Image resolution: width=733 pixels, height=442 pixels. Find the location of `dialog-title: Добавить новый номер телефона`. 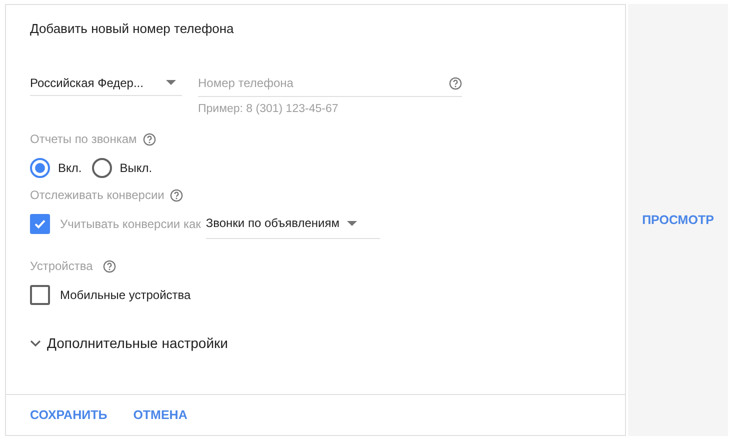

dialog-title: Добавить новый номер телефона is located at coordinates (132, 28).